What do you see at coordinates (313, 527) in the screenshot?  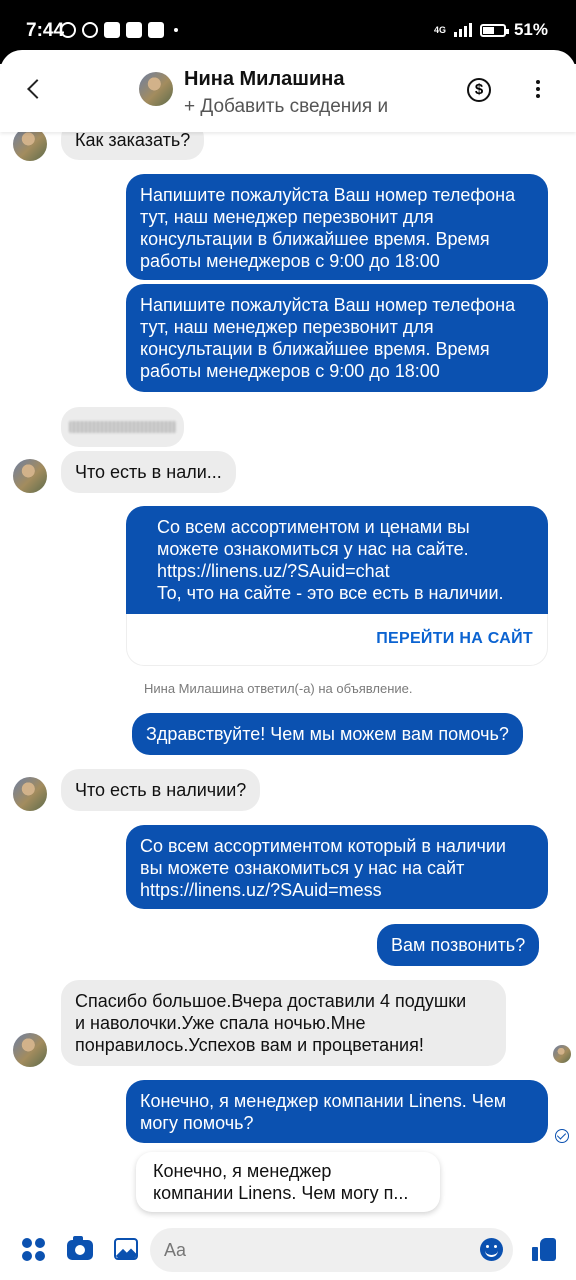 I see `message-line: Со всем ассортиментом и ценами вы` at bounding box center [313, 527].